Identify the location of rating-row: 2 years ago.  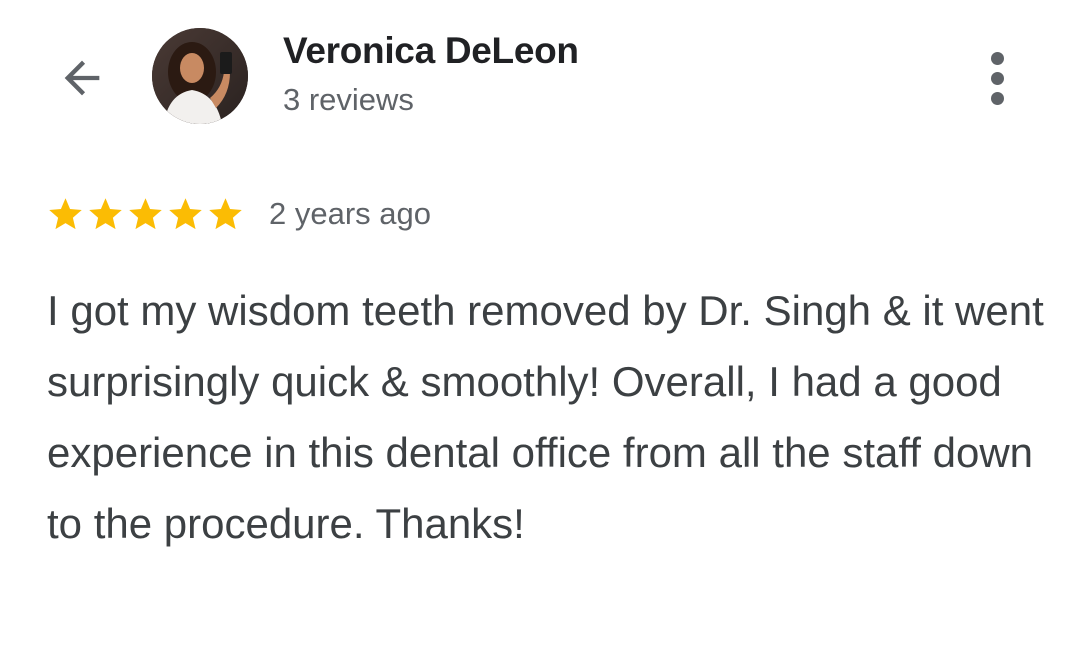
(238, 214).